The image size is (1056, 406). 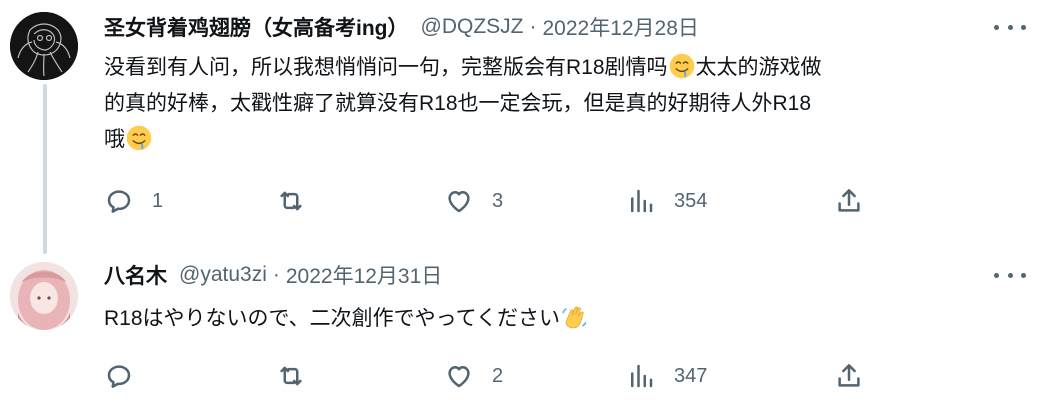 I want to click on tweet-date: 2022年12月31日, so click(x=364, y=275).